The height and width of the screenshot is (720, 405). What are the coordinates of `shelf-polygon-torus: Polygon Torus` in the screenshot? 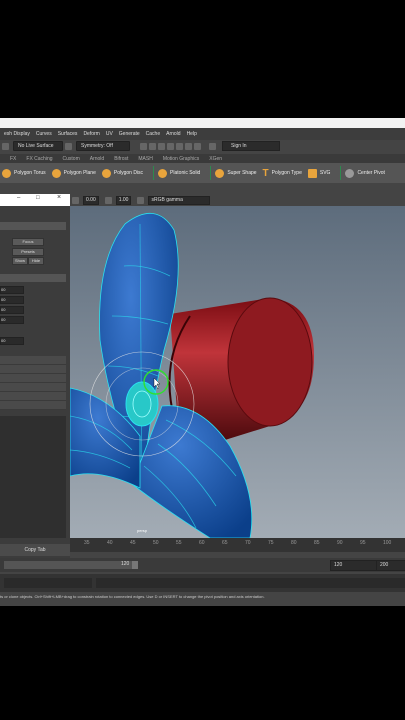 It's located at (24, 173).